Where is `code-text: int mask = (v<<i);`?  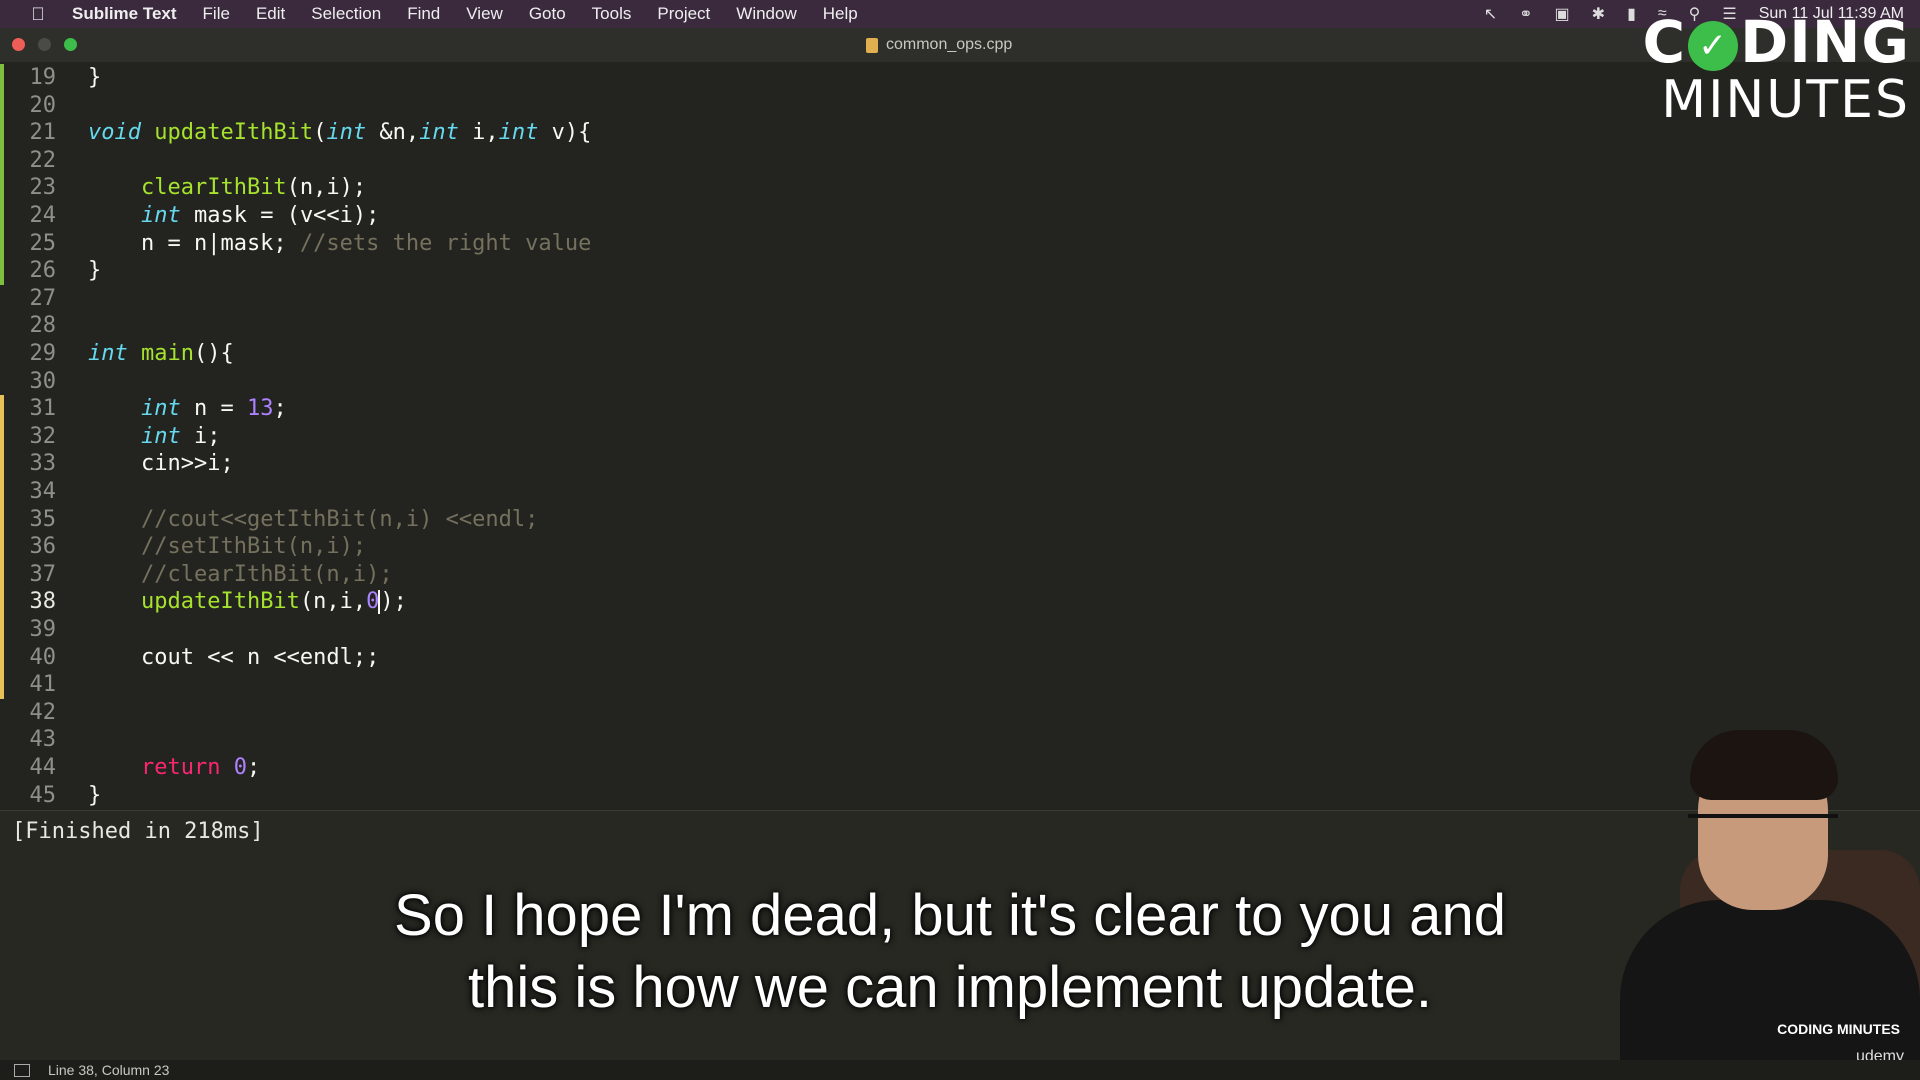 code-text: int mask = (v<<i); is located at coordinates (233, 216).